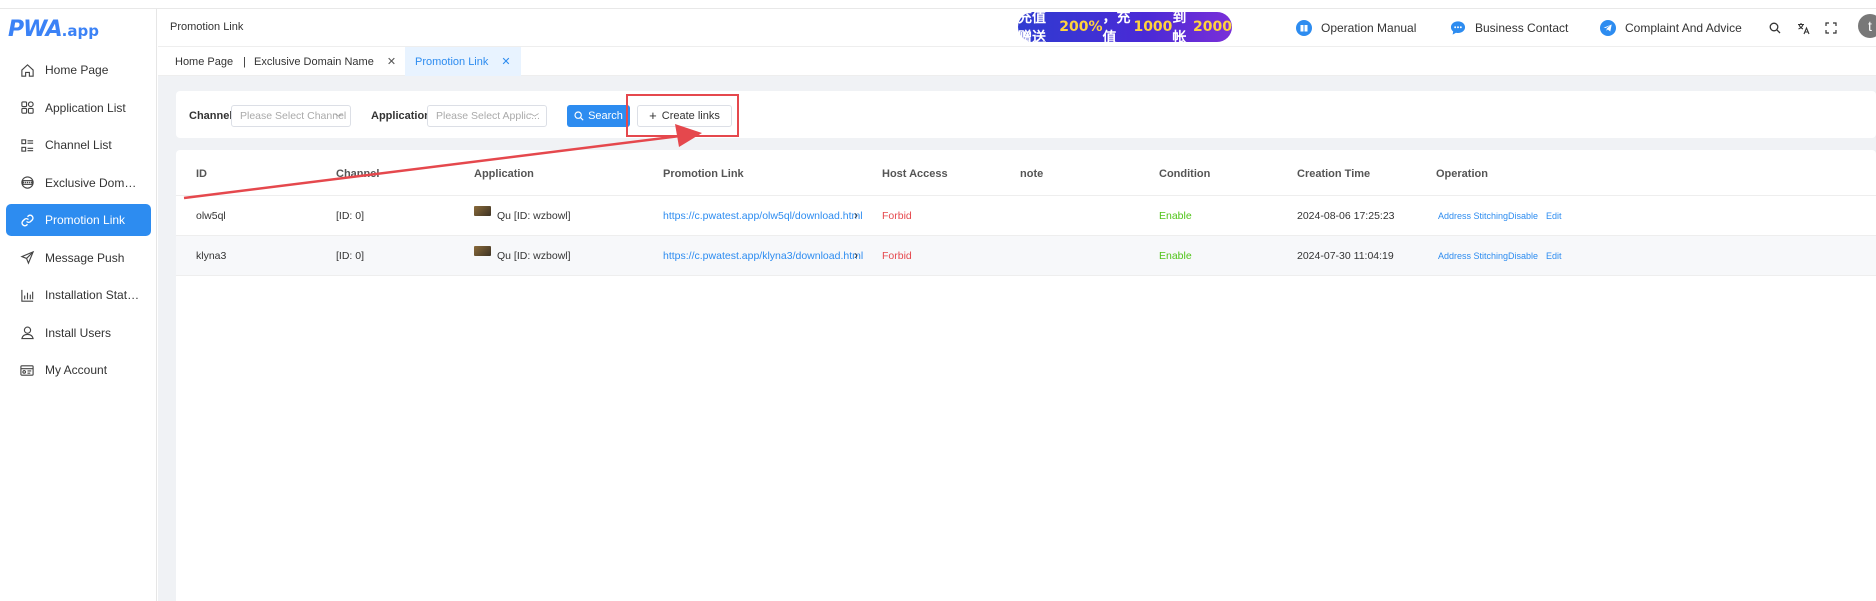  I want to click on sidebar-item-message-push: Message Push, so click(78, 258).